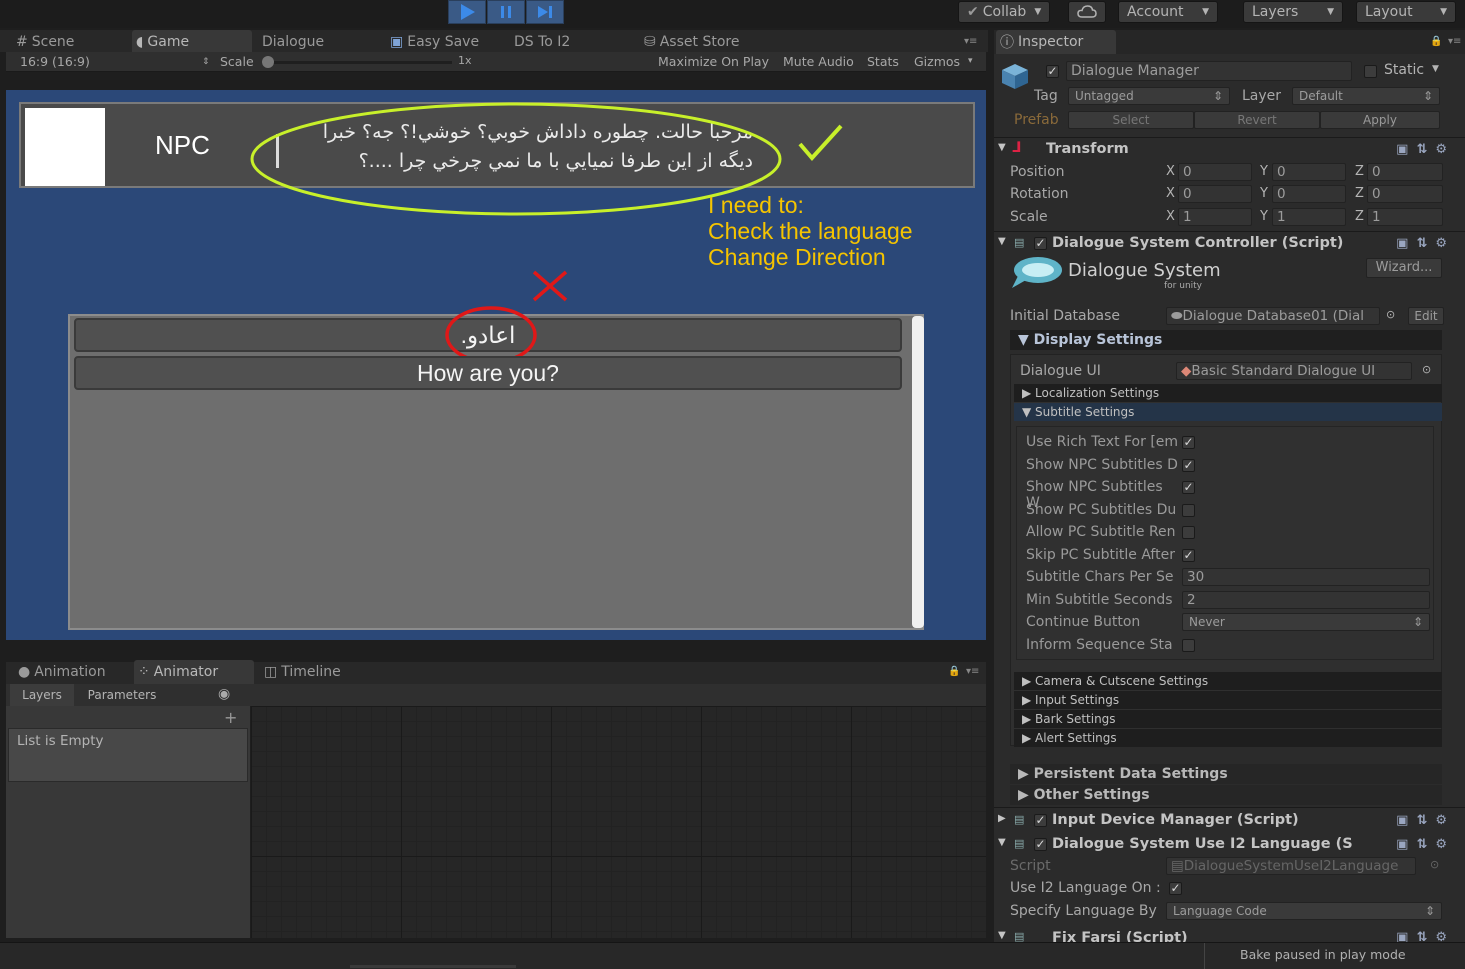  What do you see at coordinates (1188, 645) in the screenshot?
I see `inform-sequence-checkbox` at bounding box center [1188, 645].